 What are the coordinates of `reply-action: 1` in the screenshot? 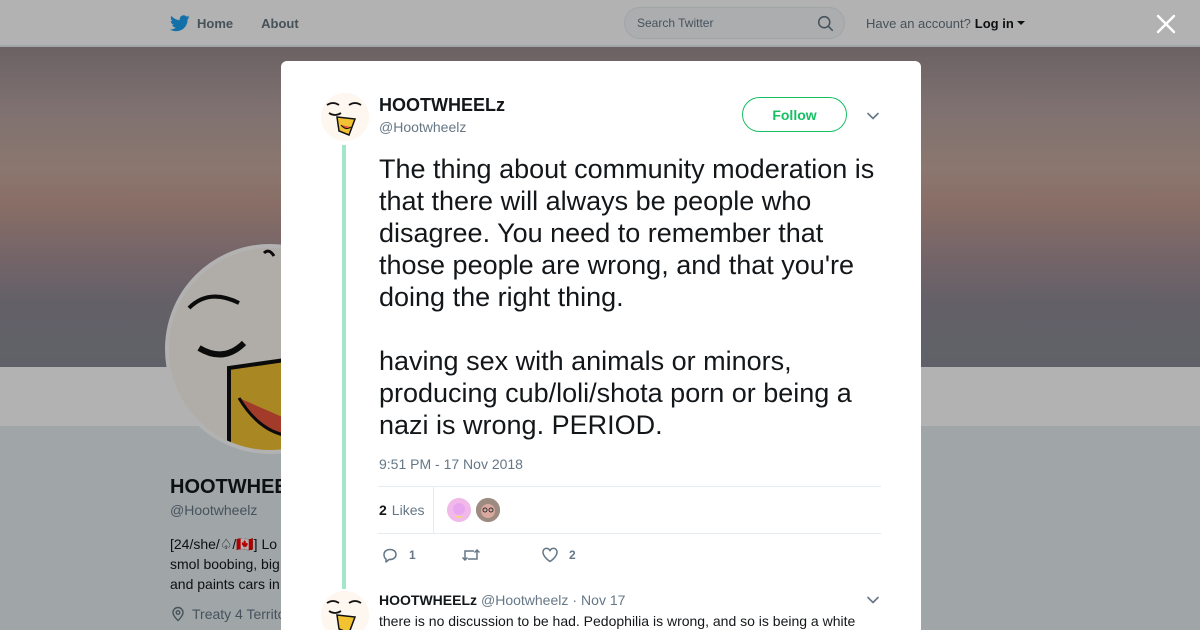 It's located at (421, 555).